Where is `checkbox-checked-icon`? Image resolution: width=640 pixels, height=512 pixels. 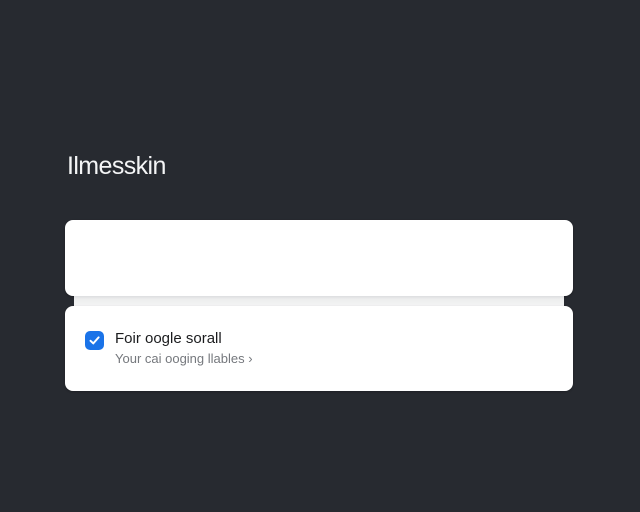
checkbox-checked-icon is located at coordinates (94, 340).